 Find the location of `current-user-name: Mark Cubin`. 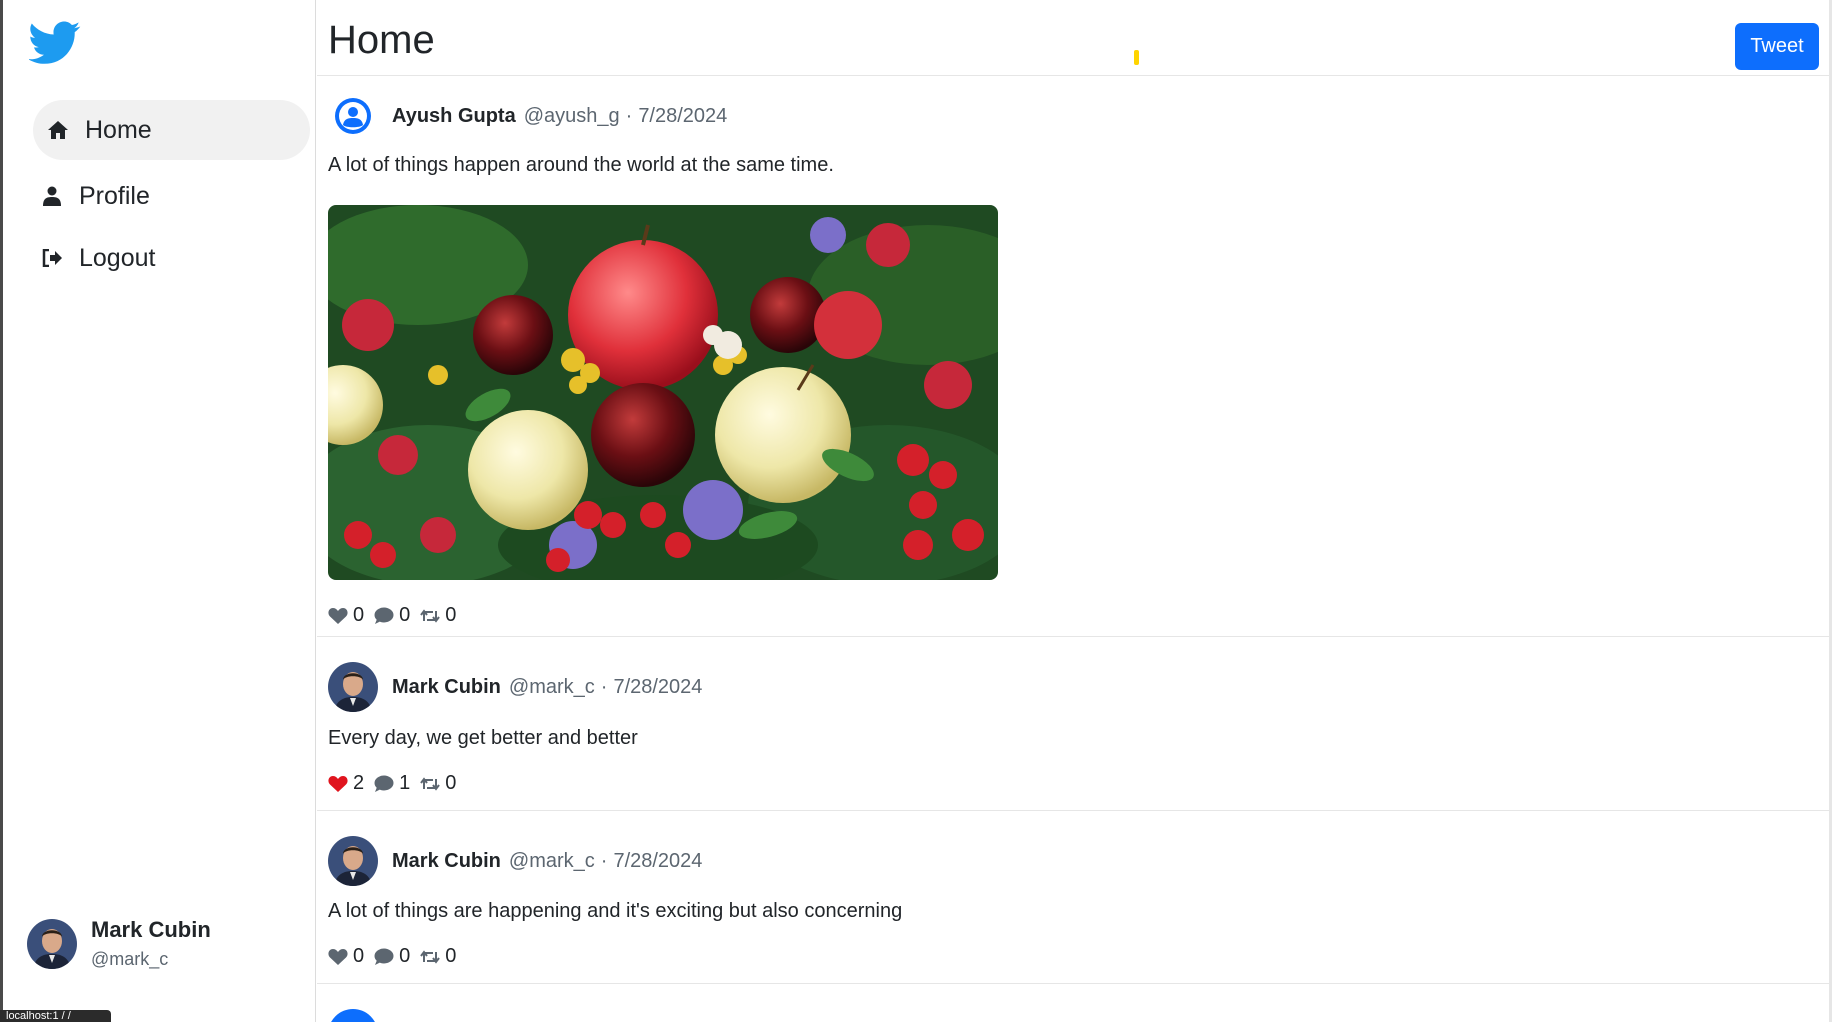

current-user-name: Mark Cubin is located at coordinates (151, 929).